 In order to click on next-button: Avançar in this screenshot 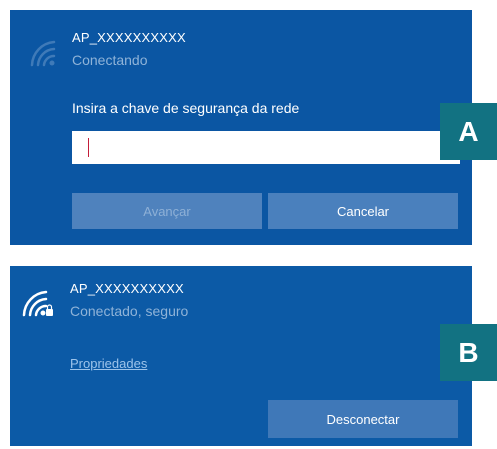, I will do `click(167, 211)`.